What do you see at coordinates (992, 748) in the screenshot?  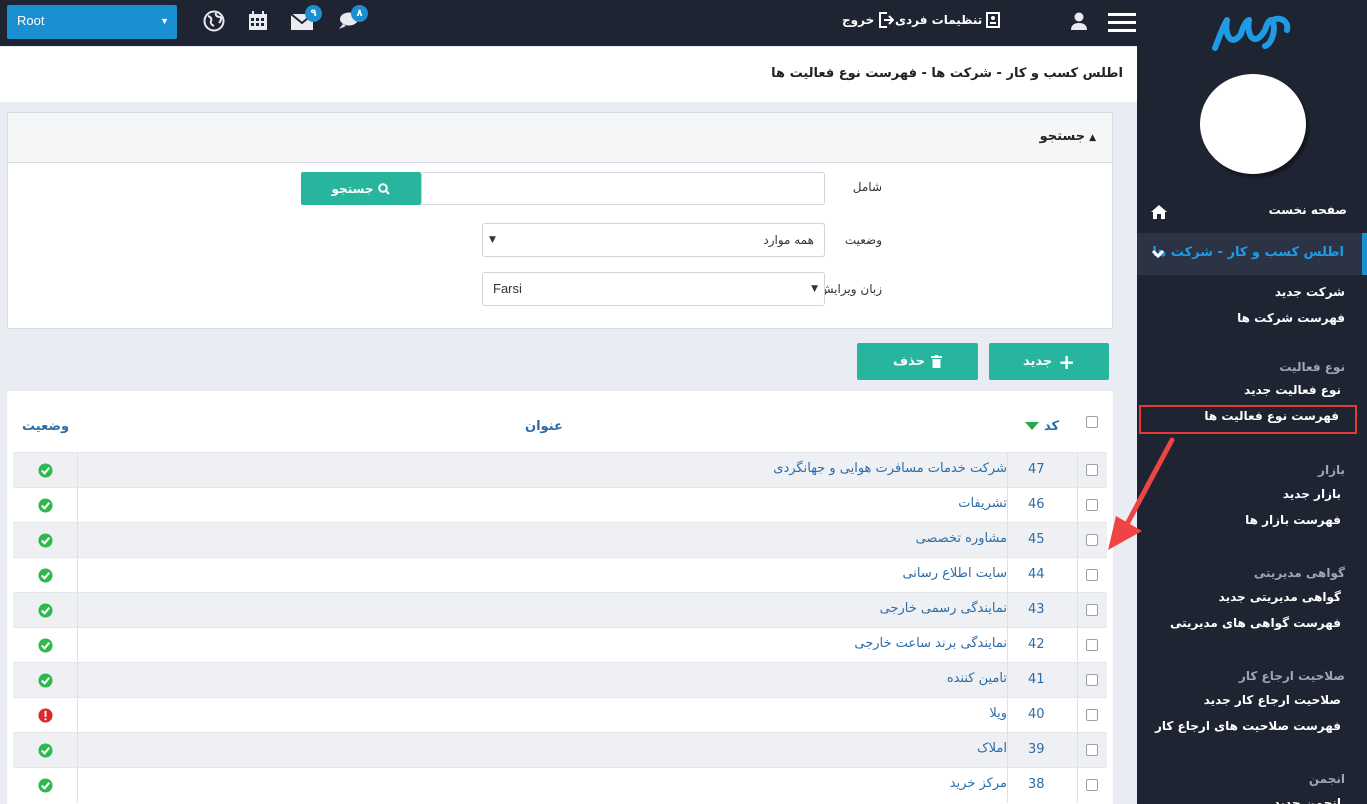 I see `row-title: املاک` at bounding box center [992, 748].